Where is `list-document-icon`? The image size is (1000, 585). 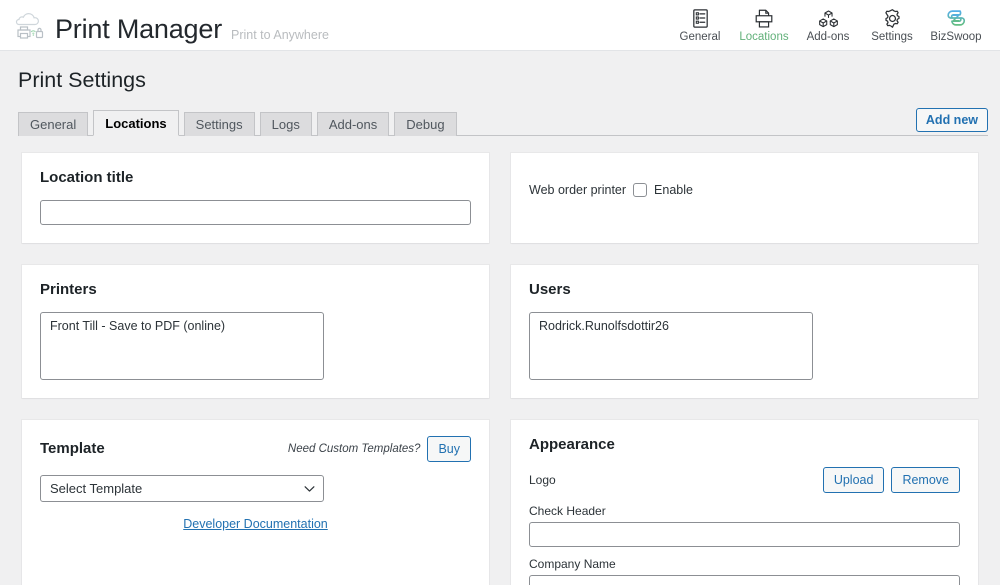
list-document-icon is located at coordinates (700, 18).